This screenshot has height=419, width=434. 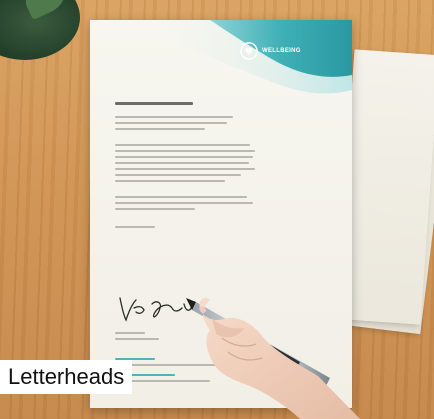 What do you see at coordinates (154, 103) in the screenshot?
I see `salutation-line` at bounding box center [154, 103].